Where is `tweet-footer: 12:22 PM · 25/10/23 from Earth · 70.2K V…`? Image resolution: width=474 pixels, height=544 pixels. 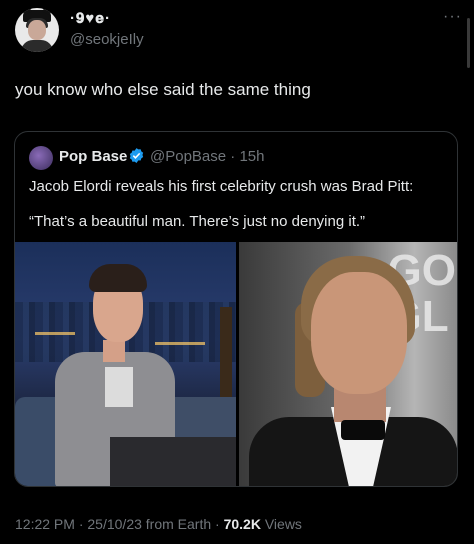 tweet-footer: 12:22 PM · 25/10/23 from Earth · 70.2K V… is located at coordinates (158, 524).